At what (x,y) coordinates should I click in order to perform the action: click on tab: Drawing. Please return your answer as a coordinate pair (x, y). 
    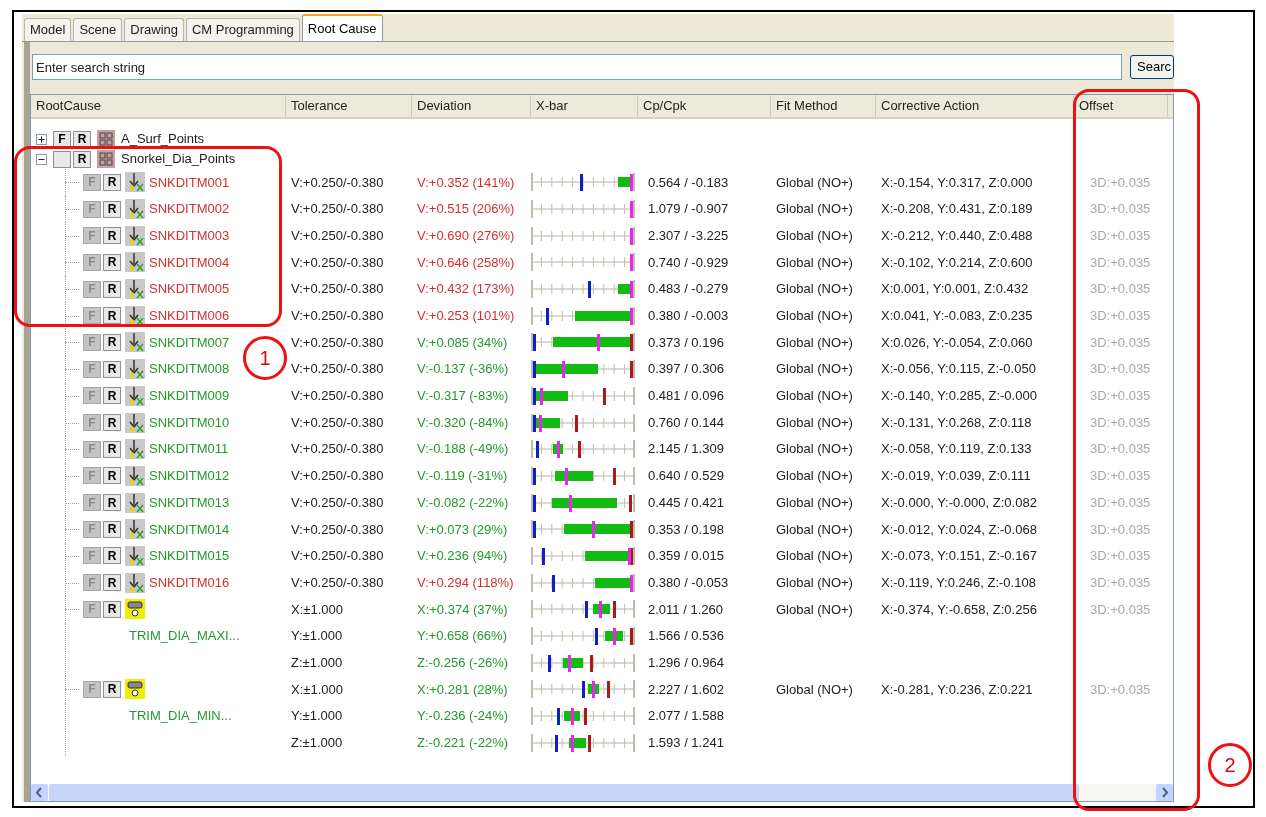
    Looking at the image, I should click on (154, 29).